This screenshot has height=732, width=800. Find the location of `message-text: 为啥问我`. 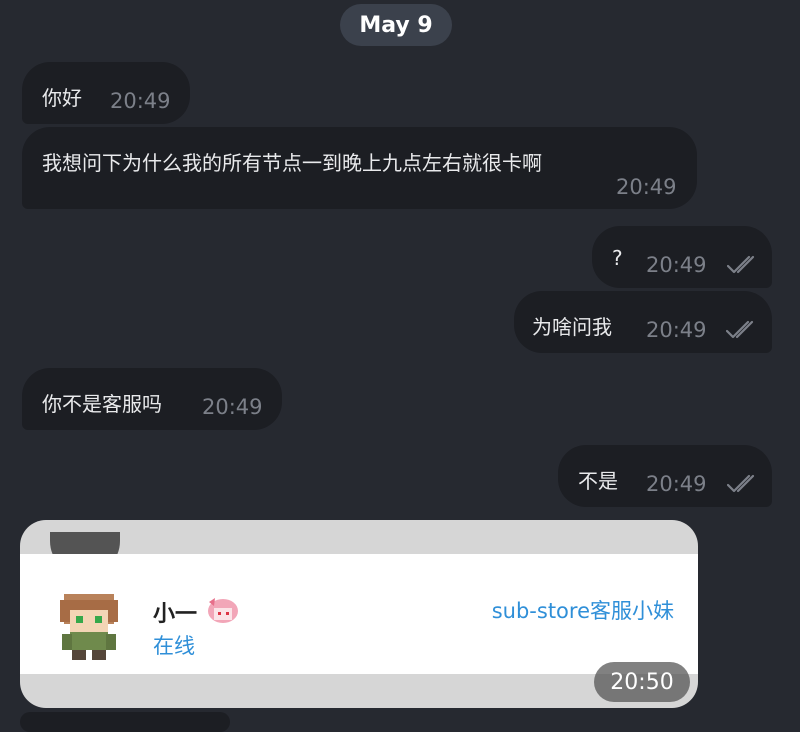

message-text: 为啥问我 is located at coordinates (572, 327).